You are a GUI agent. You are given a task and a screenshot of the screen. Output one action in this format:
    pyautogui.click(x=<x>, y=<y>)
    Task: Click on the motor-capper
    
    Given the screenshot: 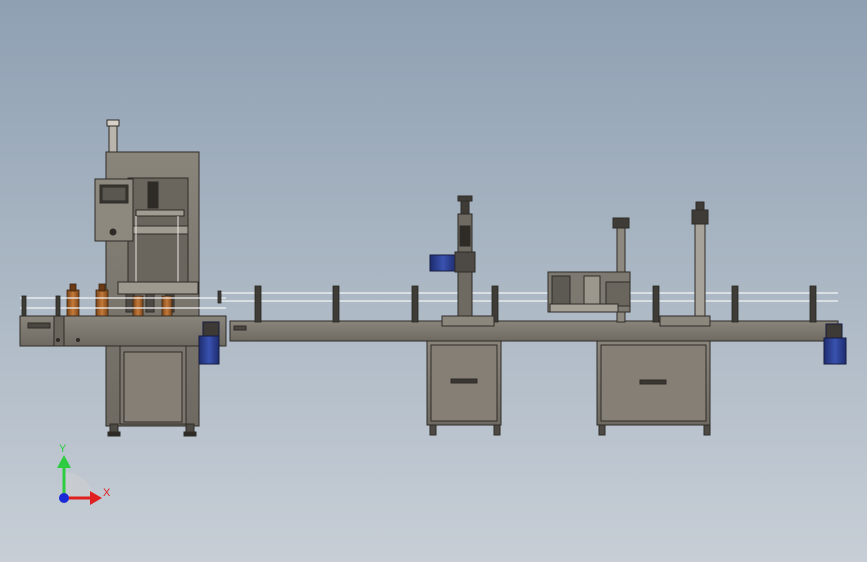 What is the action you would take?
    pyautogui.click(x=443, y=263)
    